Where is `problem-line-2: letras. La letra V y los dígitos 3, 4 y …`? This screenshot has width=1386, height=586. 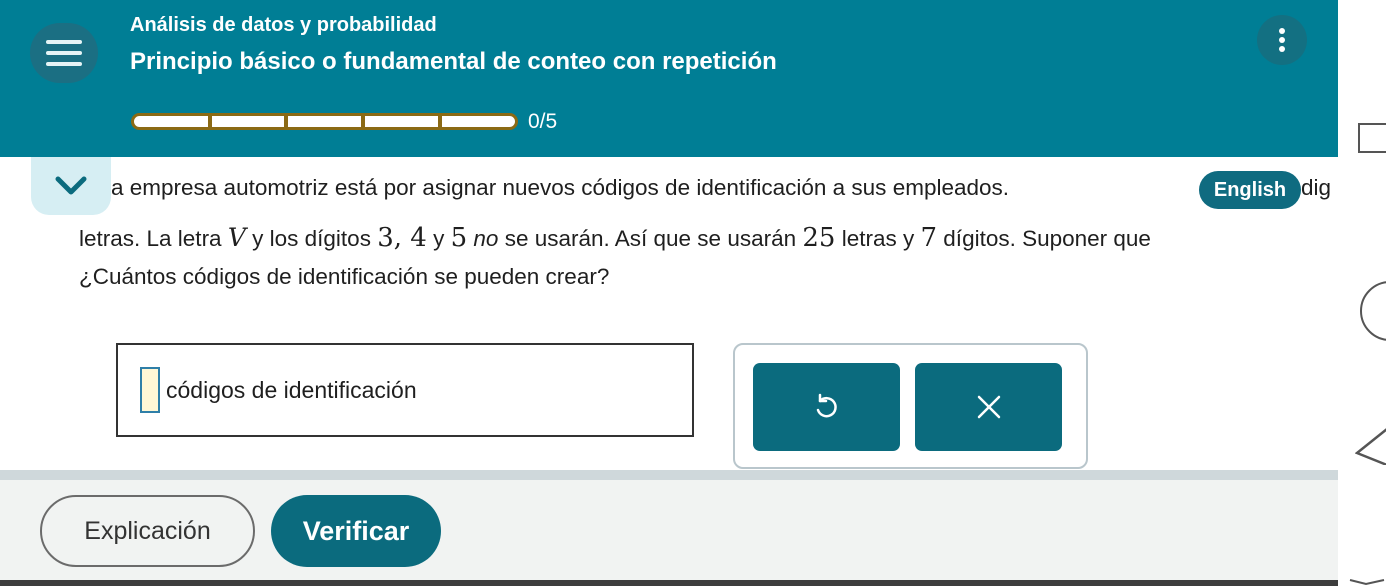 problem-line-2: letras. La letra V y los dígitos 3, 4 y … is located at coordinates (615, 238).